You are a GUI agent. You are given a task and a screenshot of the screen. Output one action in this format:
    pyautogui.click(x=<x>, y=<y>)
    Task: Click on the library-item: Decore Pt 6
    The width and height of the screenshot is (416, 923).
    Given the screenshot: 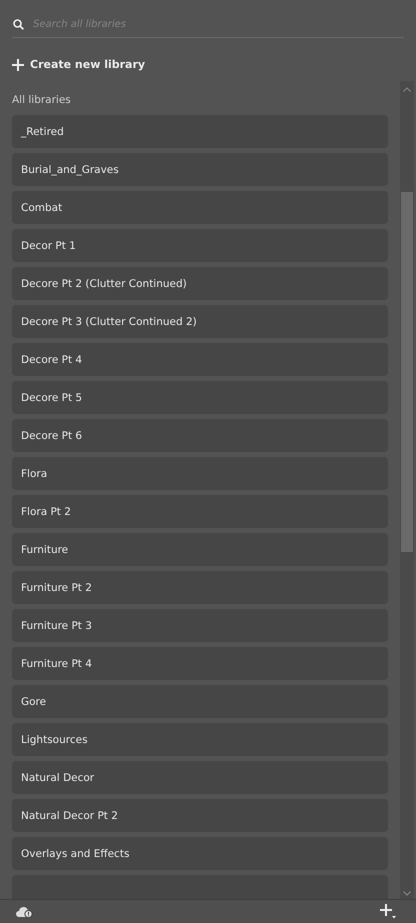 What is the action you would take?
    pyautogui.click(x=200, y=435)
    